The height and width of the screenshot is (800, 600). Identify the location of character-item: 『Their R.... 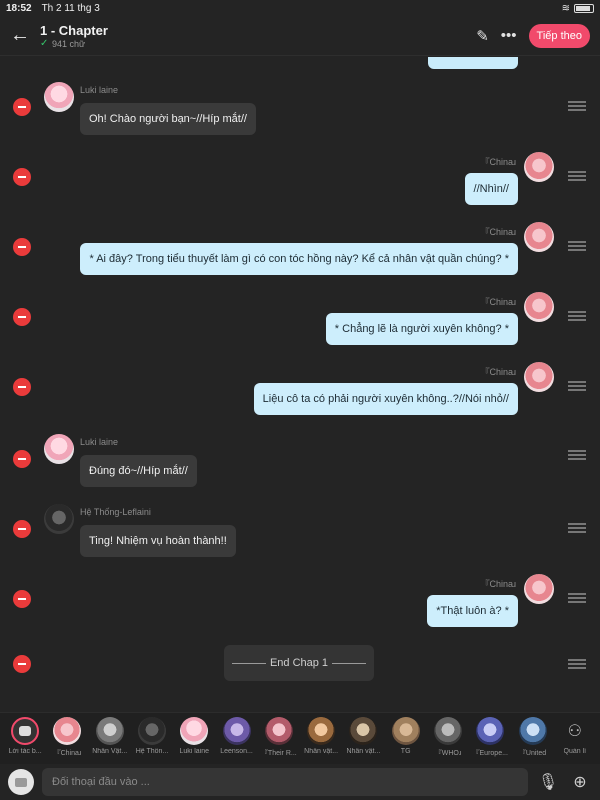
(279, 737).